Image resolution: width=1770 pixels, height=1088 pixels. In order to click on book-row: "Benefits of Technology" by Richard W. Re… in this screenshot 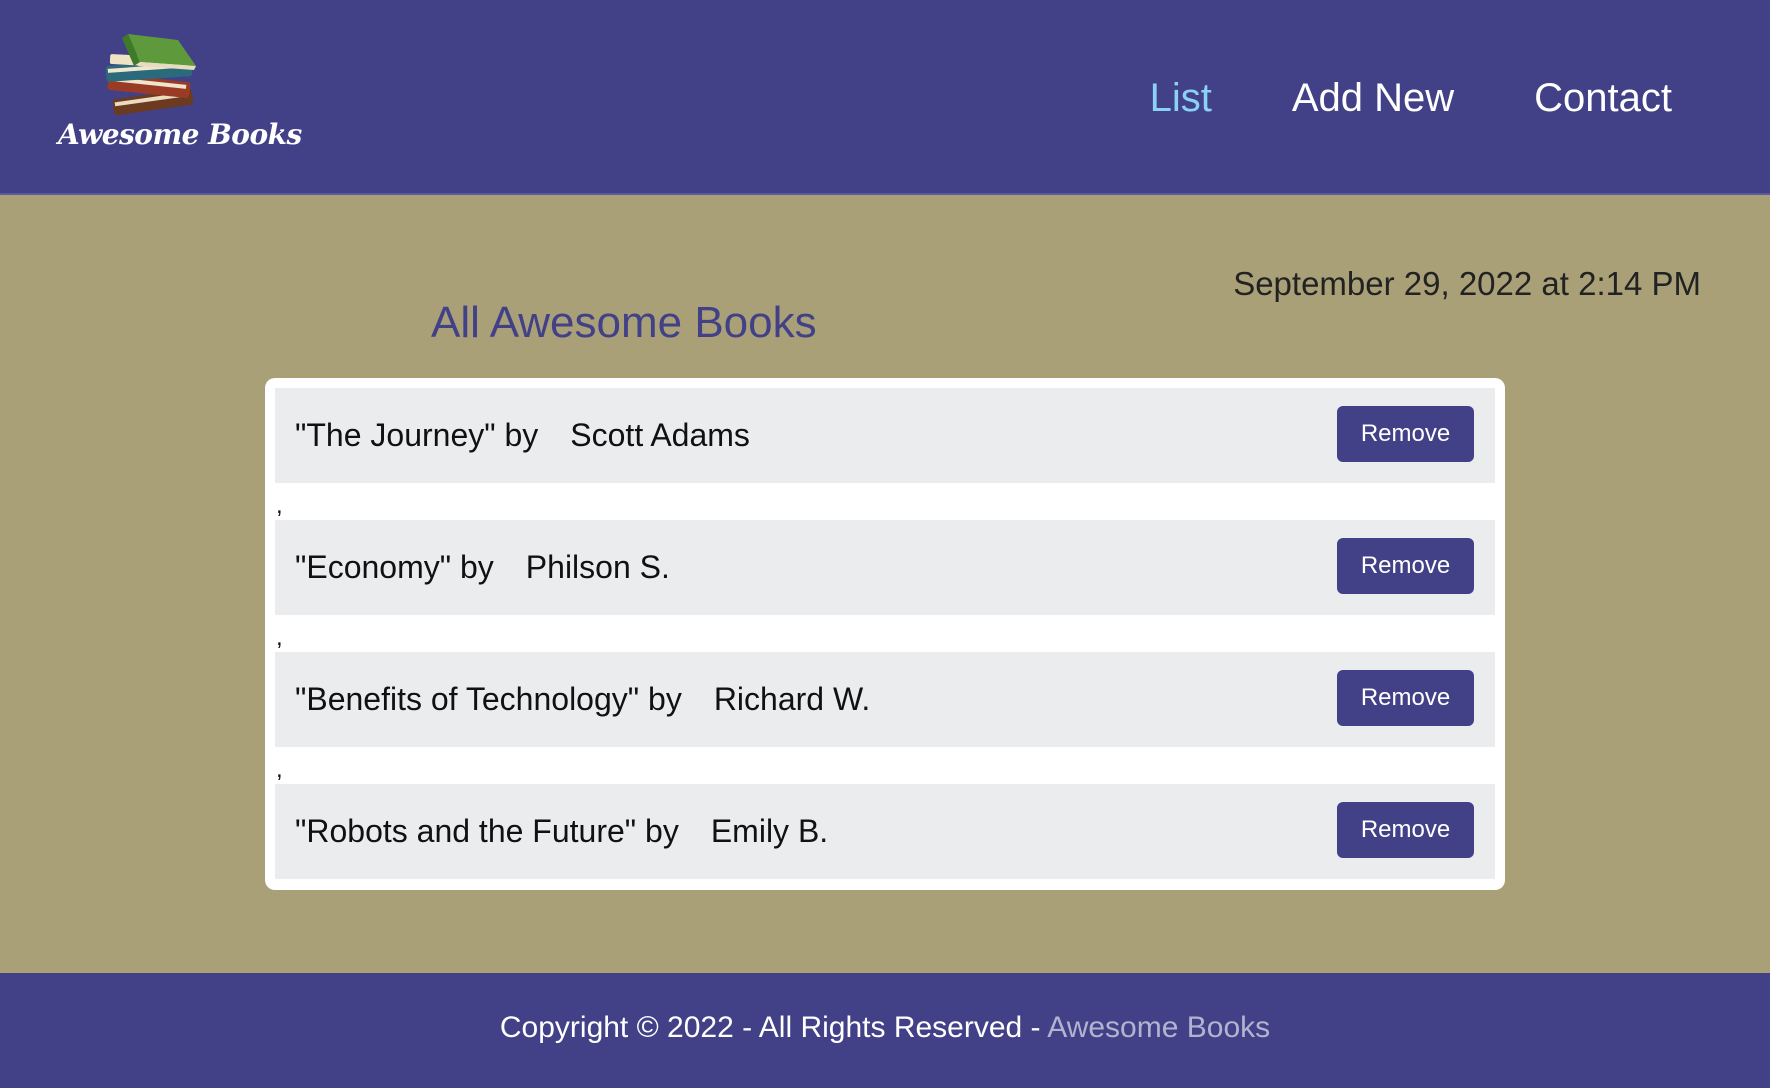, I will do `click(885, 699)`.